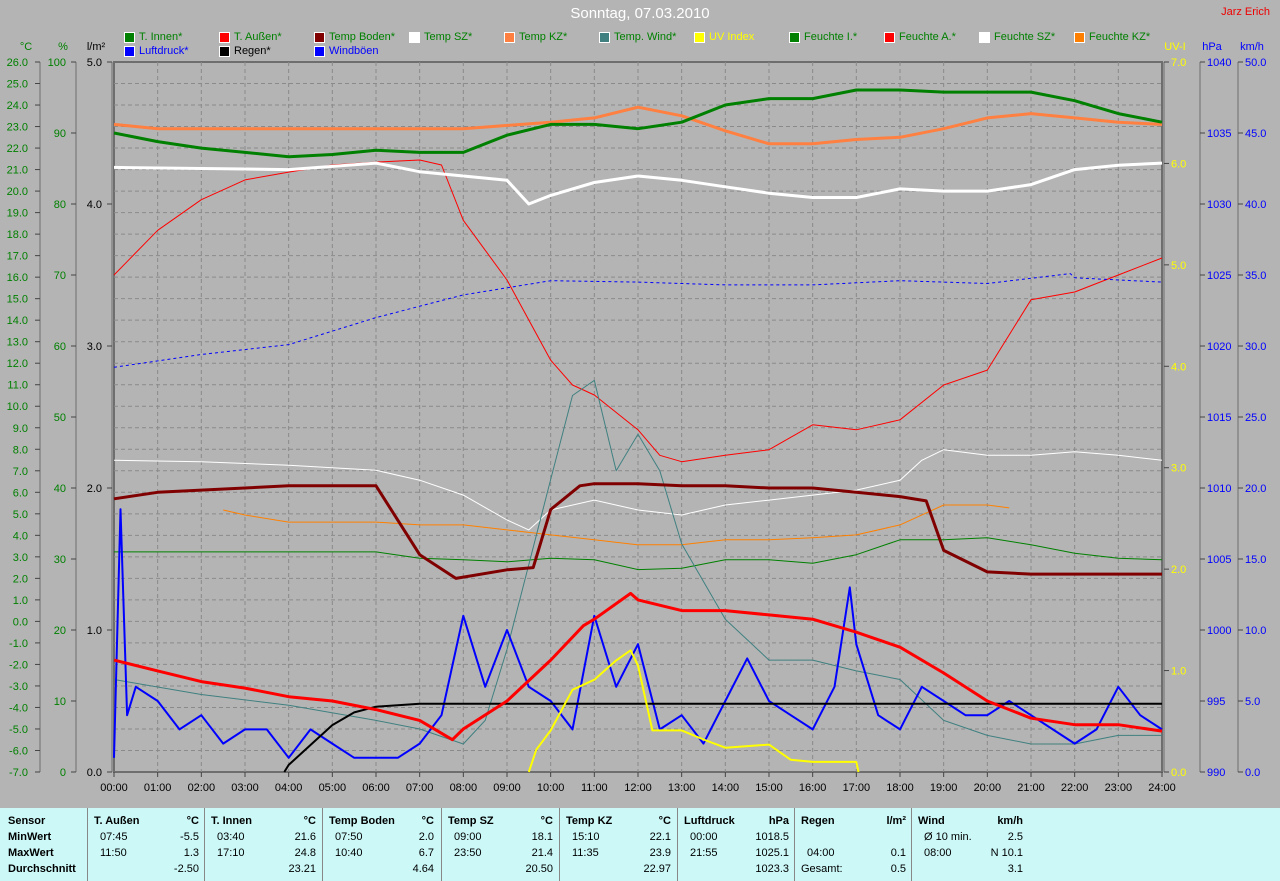 This screenshot has height=881, width=1280. I want to click on axis-title-degC: °C, so click(26, 47).